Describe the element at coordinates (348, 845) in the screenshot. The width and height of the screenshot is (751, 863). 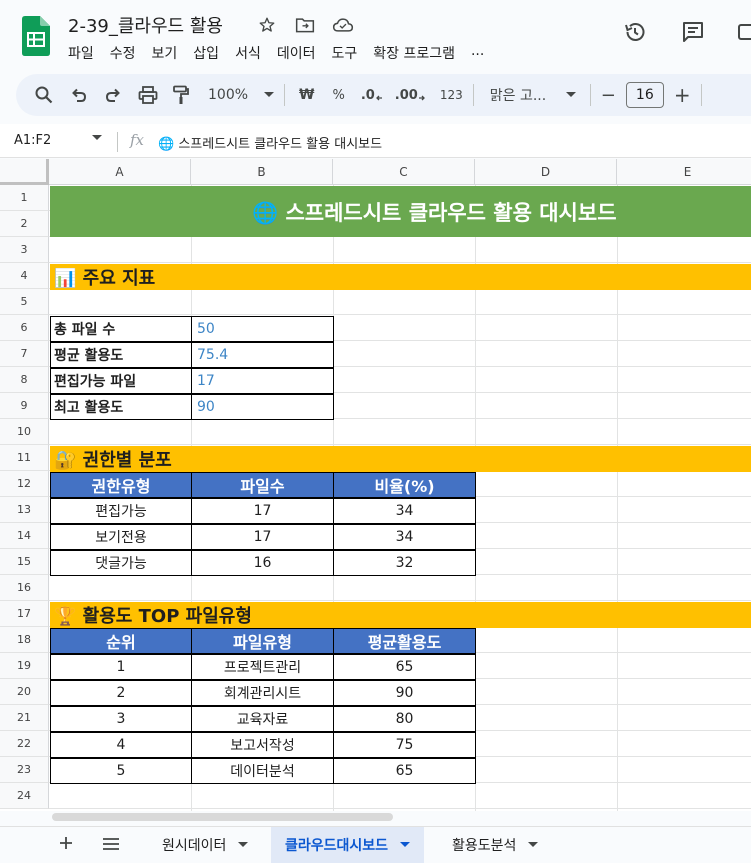
I see `sheet-tab-cloud-dashboard: 클라우드대시보드` at that location.